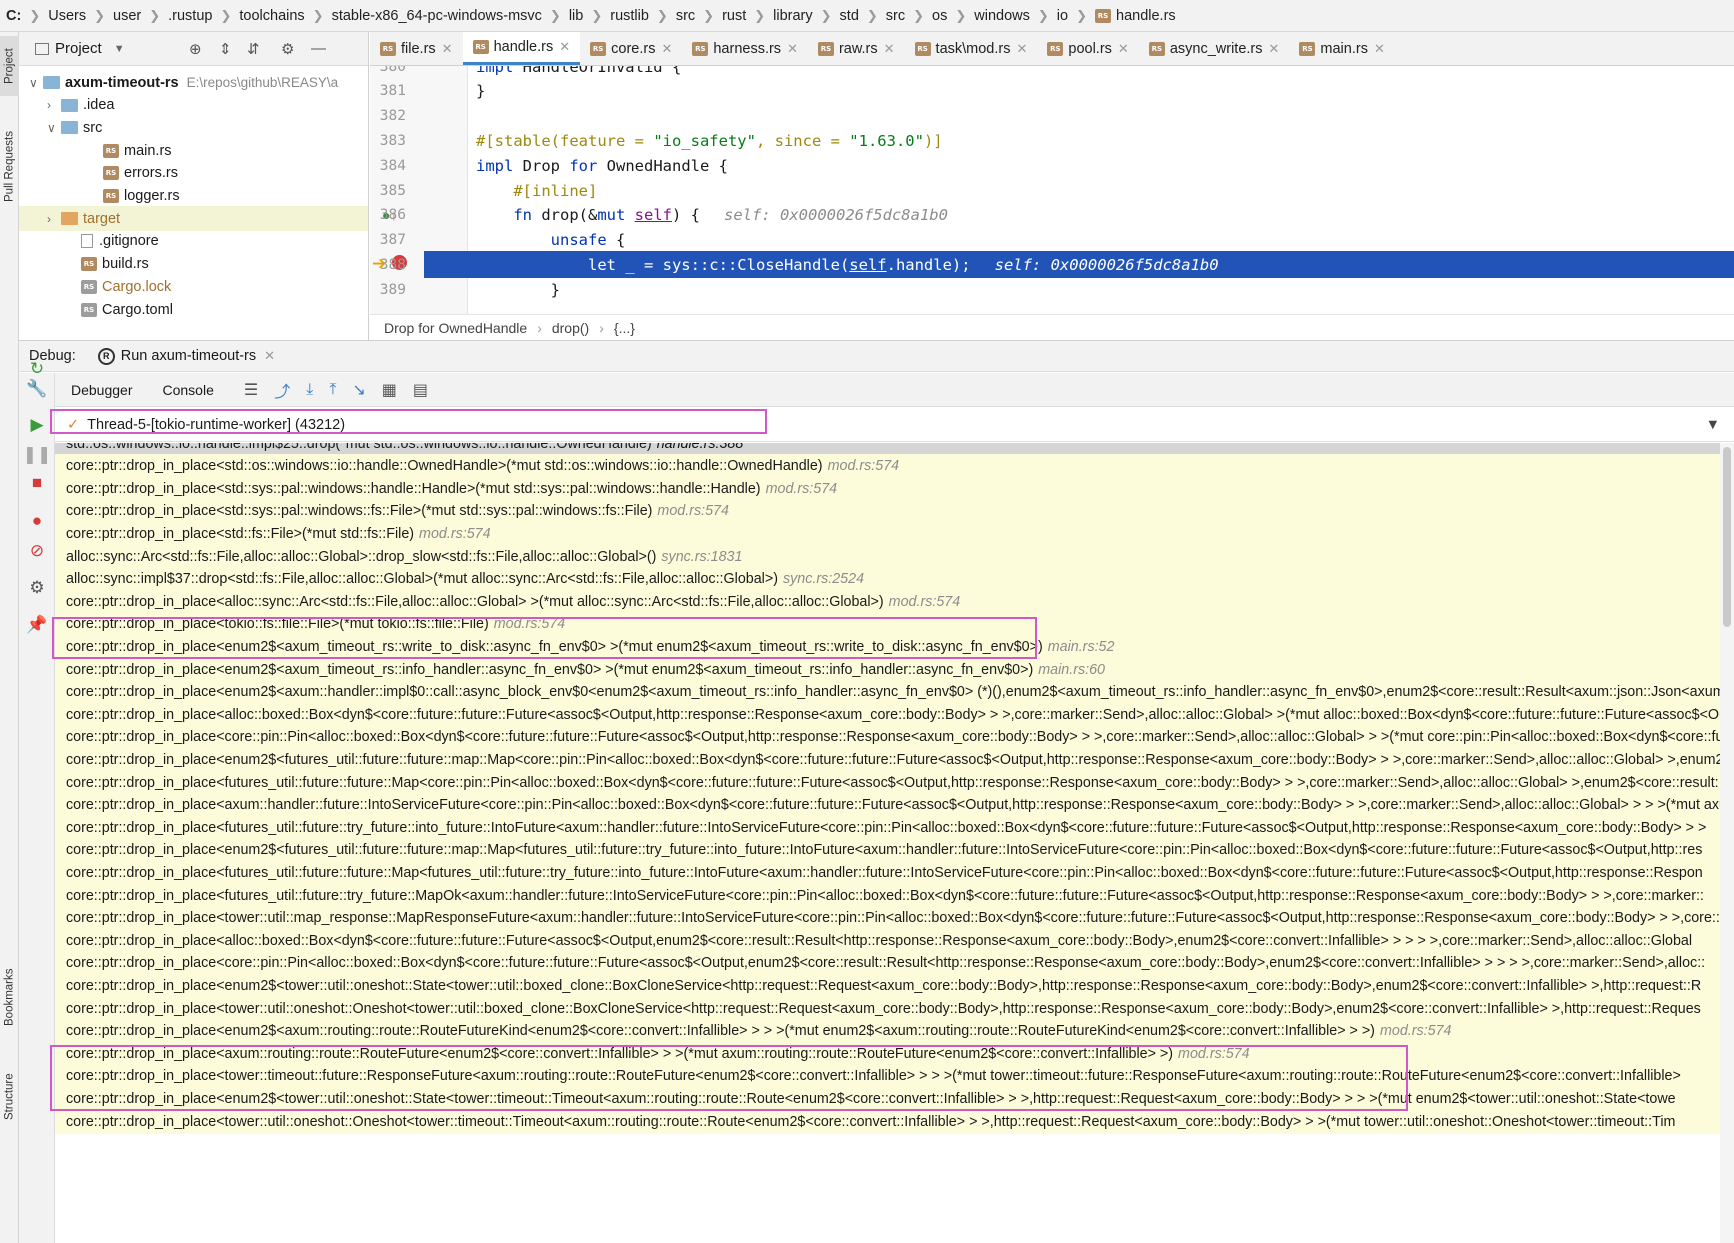 This screenshot has height=1243, width=1734. Describe the element at coordinates (745, 48) in the screenshot. I see `editor-tab: RS harness.rs ✕` at that location.